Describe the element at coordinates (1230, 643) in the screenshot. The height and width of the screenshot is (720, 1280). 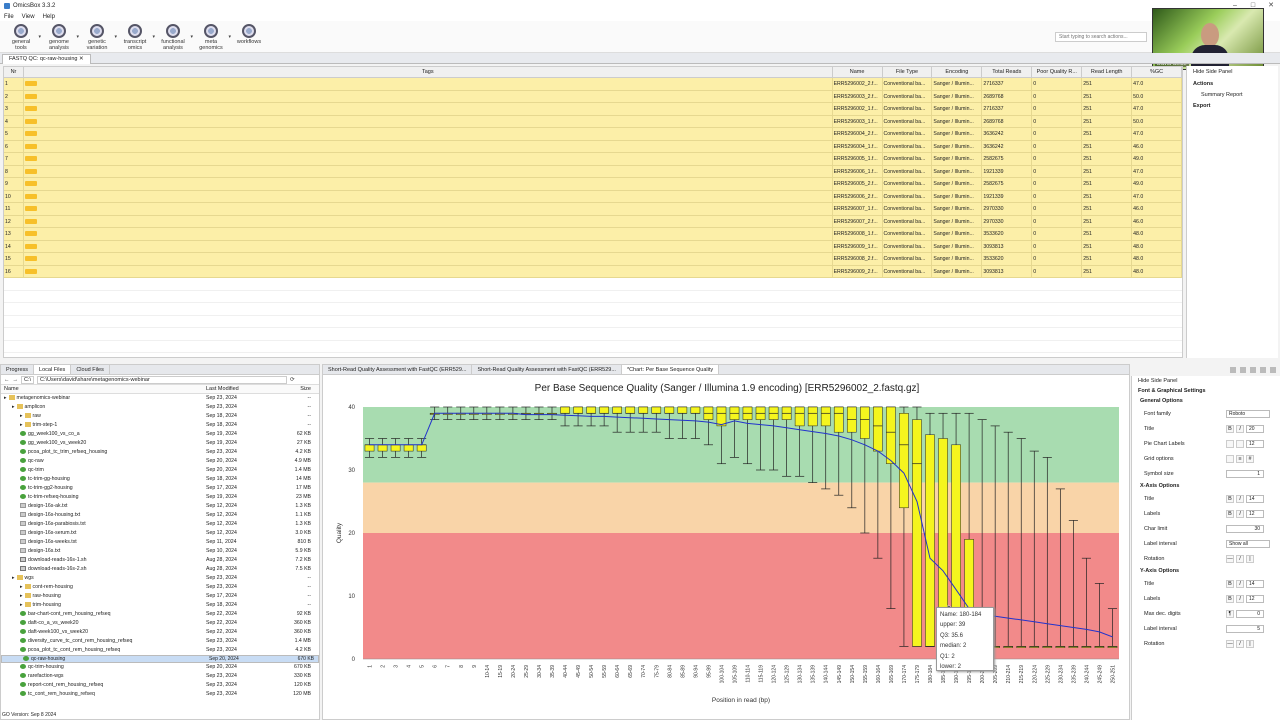
I see `rotate-horizontal-icon: —` at that location.